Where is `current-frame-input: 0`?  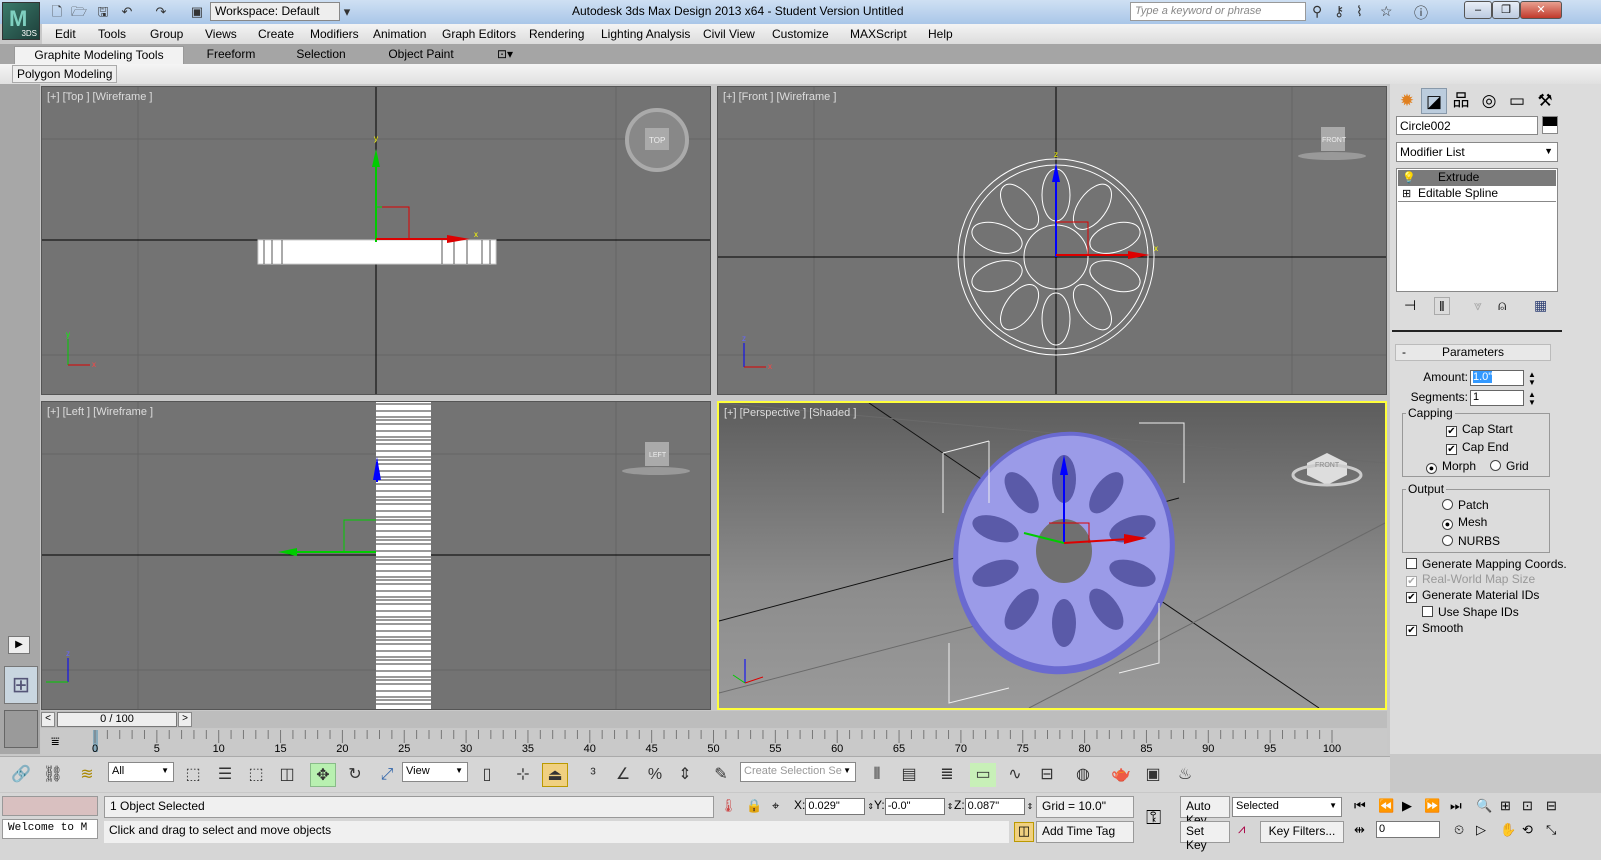
current-frame-input: 0 is located at coordinates (1408, 829).